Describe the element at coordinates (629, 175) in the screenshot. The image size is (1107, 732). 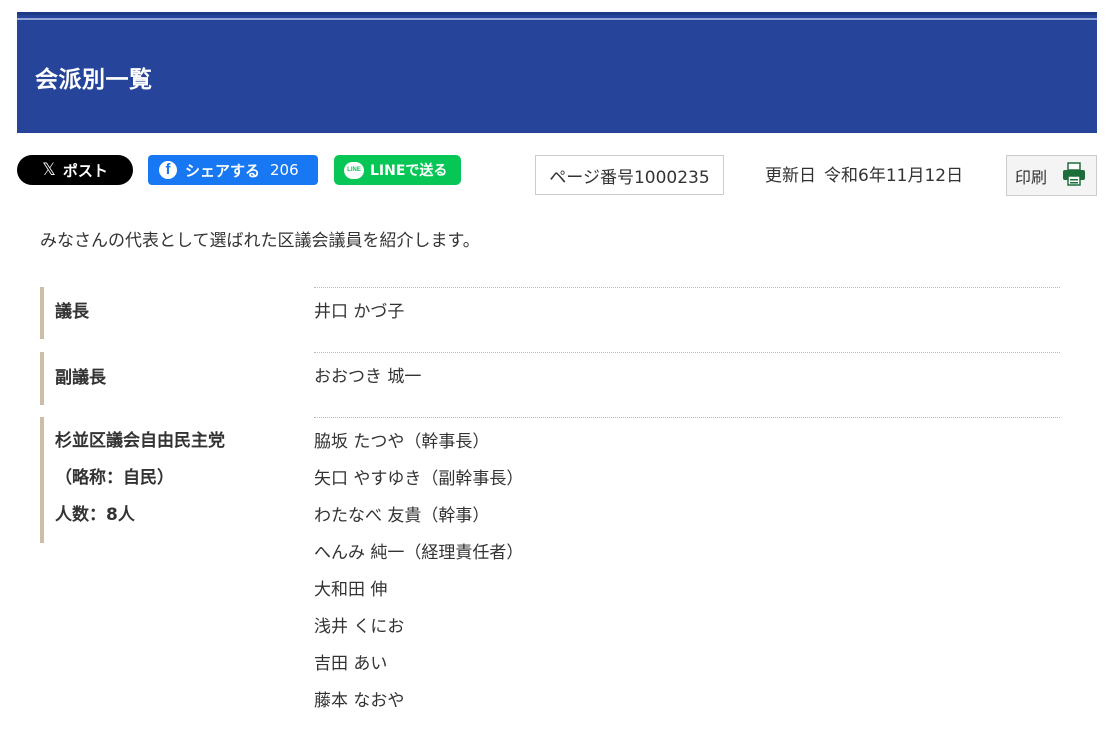
I see `page-number: ページ番号1000235` at that location.